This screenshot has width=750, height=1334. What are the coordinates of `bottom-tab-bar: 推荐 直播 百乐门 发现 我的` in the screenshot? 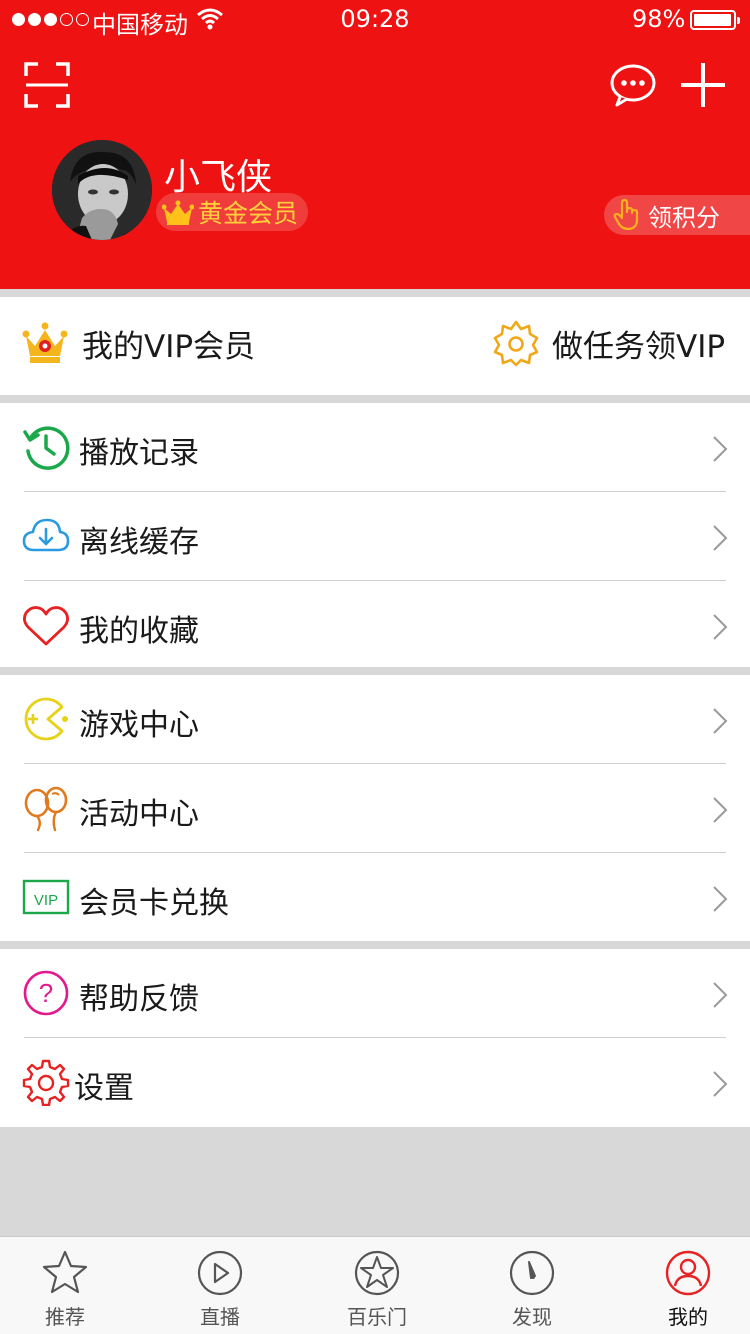 It's located at (375, 1285).